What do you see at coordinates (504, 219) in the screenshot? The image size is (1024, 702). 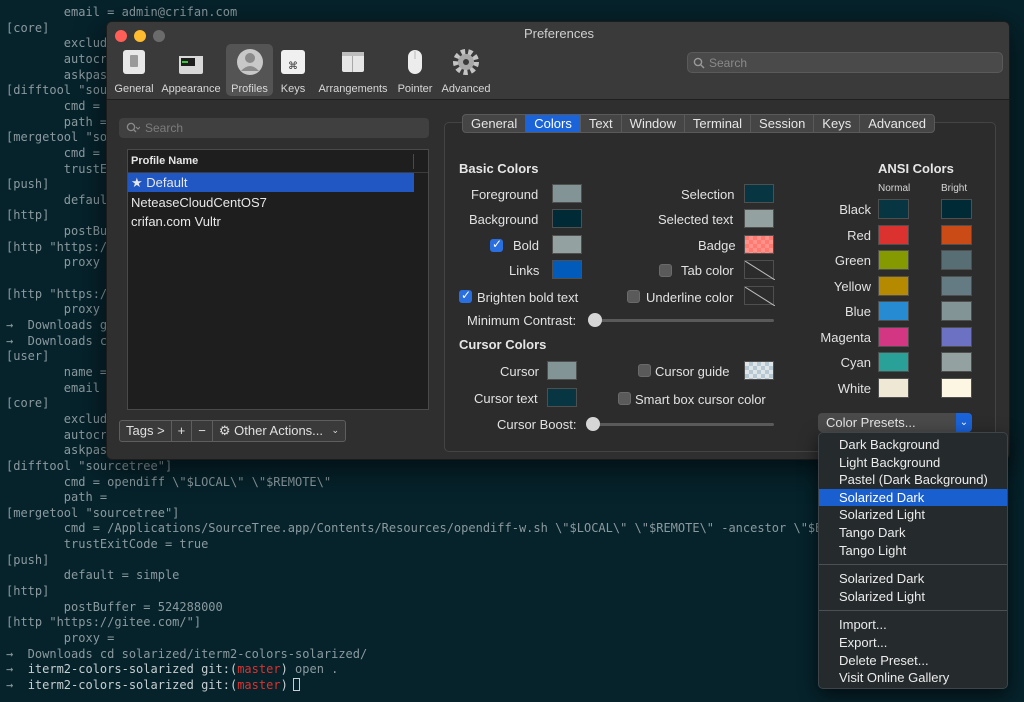 I see `background-label: Background` at bounding box center [504, 219].